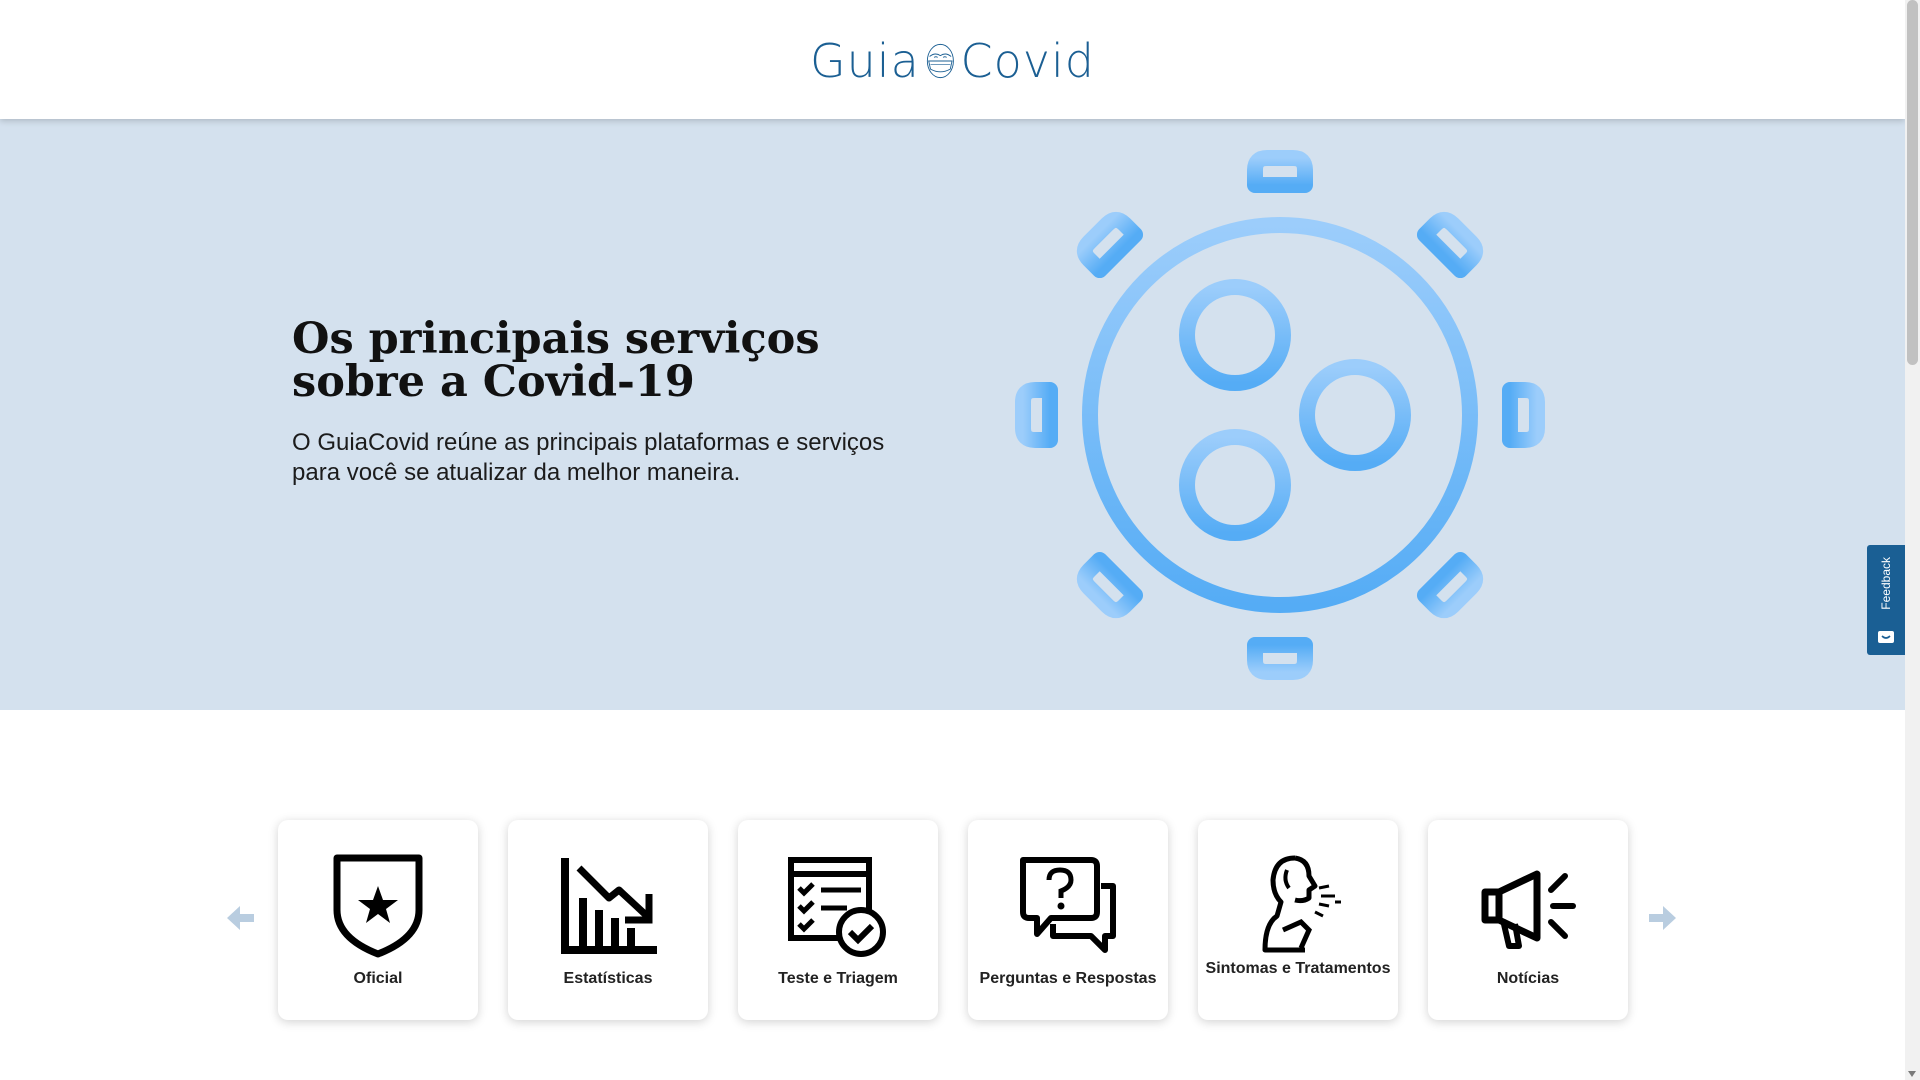 The width and height of the screenshot is (1920, 1080). I want to click on page-scrollbar, so click(1912, 540).